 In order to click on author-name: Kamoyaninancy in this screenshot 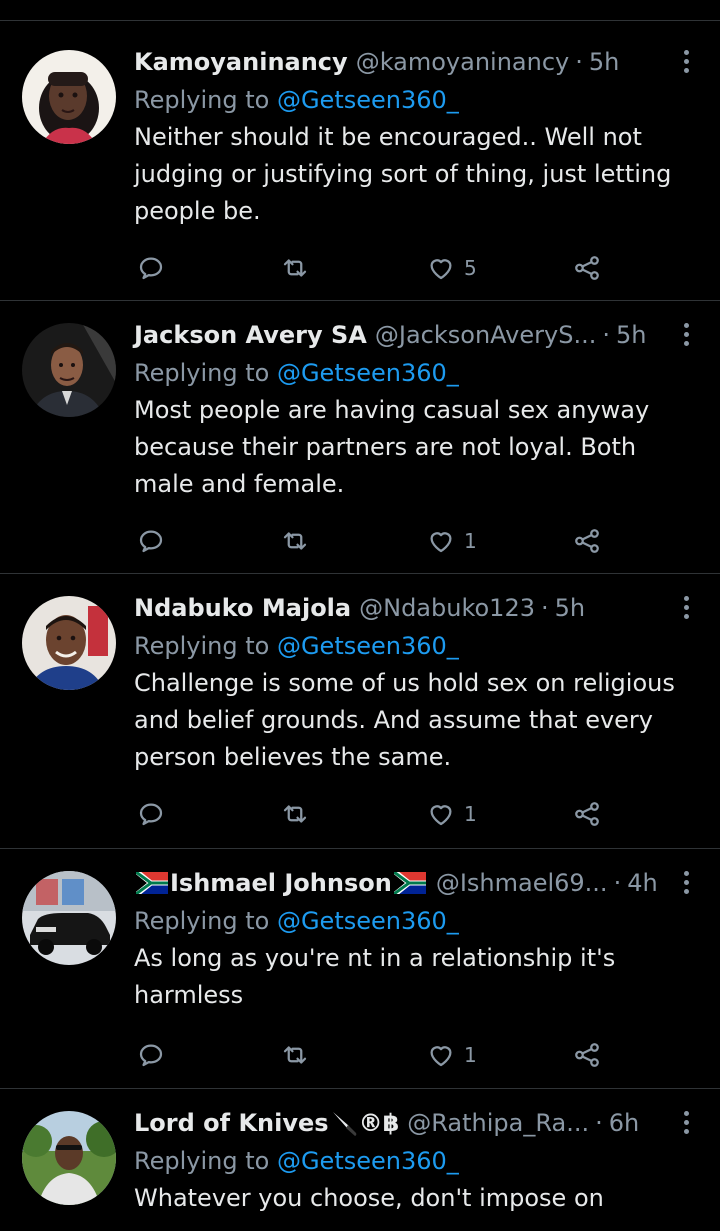, I will do `click(241, 62)`.